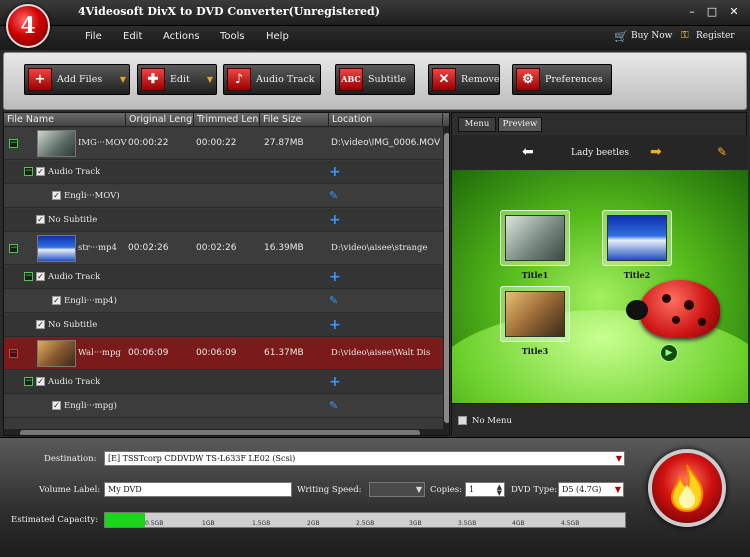 The width and height of the screenshot is (750, 557). Describe the element at coordinates (55, 520) in the screenshot. I see `capacity-label: Estimated Capacity:` at that location.